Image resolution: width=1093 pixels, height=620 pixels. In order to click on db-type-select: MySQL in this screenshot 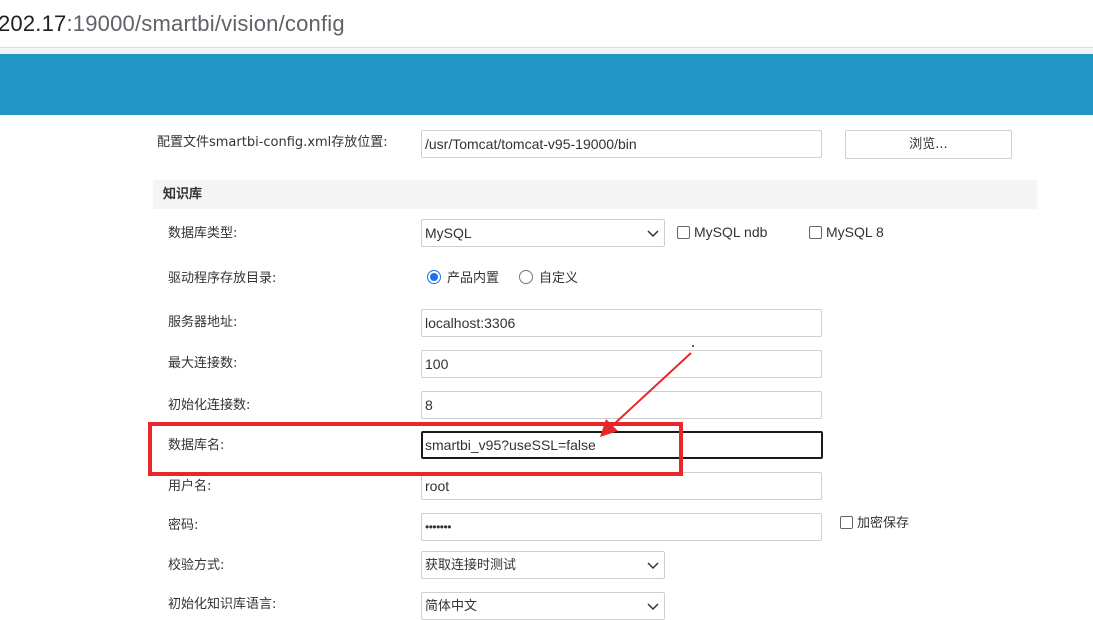, I will do `click(543, 233)`.